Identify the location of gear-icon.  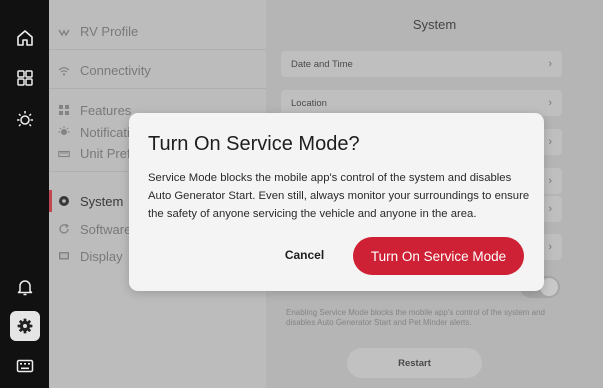
(25, 326).